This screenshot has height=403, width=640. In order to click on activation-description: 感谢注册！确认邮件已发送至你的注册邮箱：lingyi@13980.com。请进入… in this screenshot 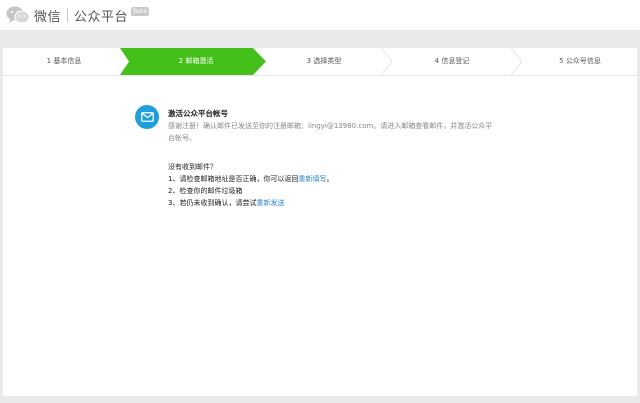, I will do `click(338, 132)`.